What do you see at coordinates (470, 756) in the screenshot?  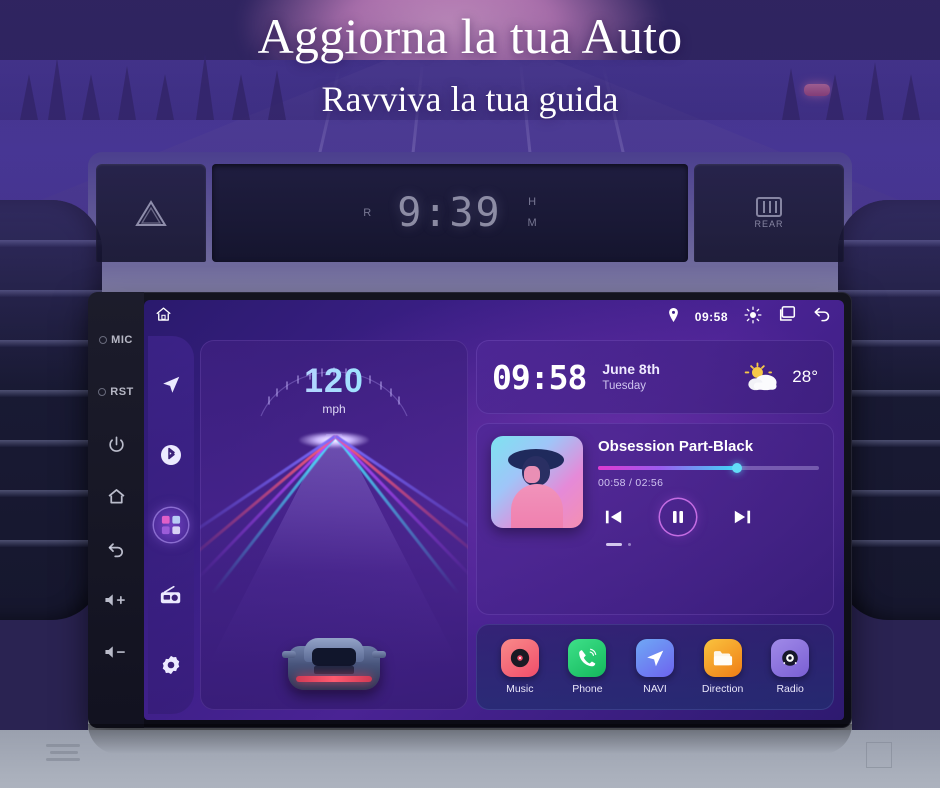 I see `lower-dashboard` at bounding box center [470, 756].